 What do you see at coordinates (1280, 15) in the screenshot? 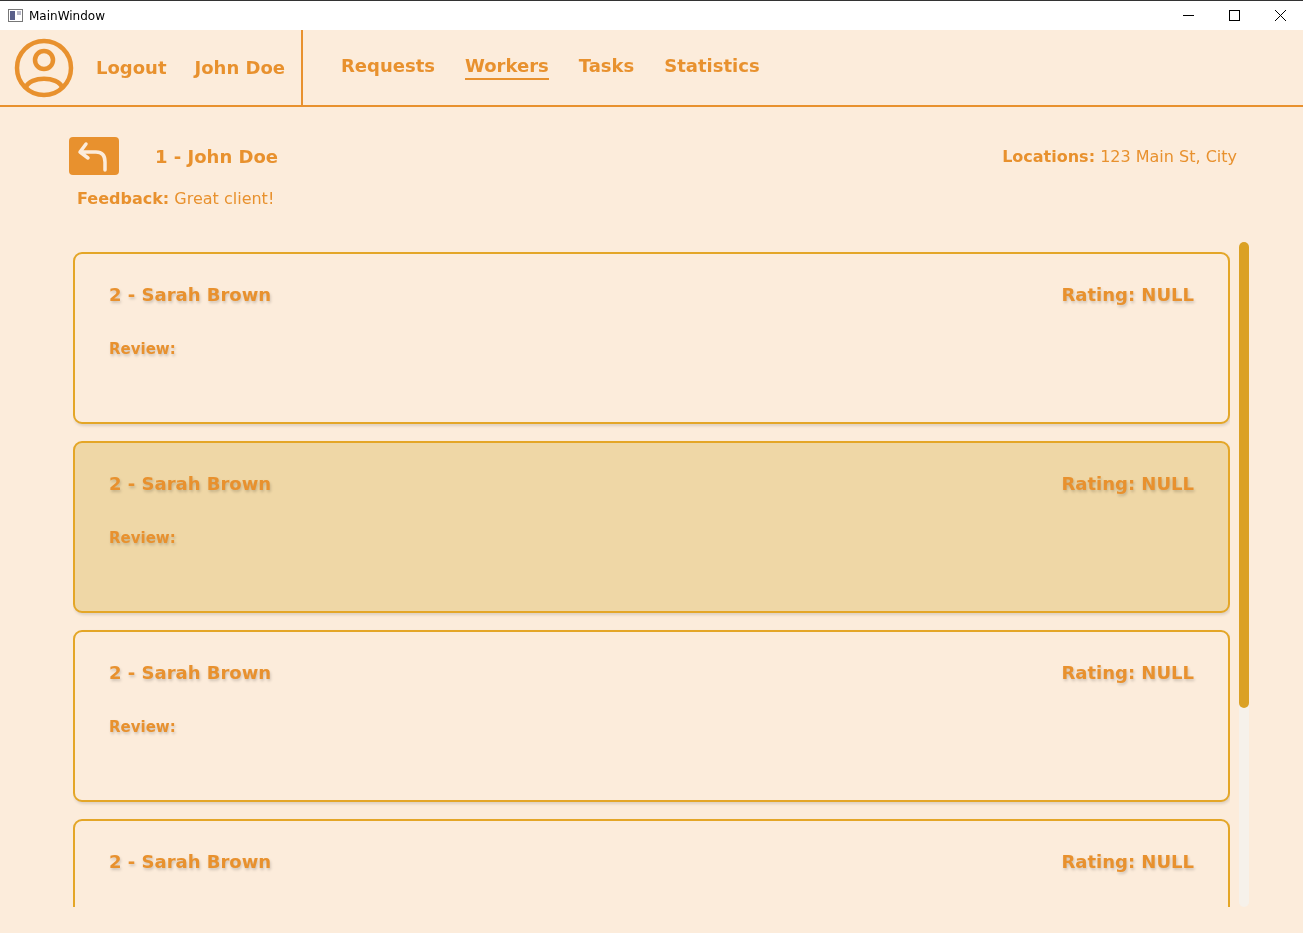
I see `close-icon` at bounding box center [1280, 15].